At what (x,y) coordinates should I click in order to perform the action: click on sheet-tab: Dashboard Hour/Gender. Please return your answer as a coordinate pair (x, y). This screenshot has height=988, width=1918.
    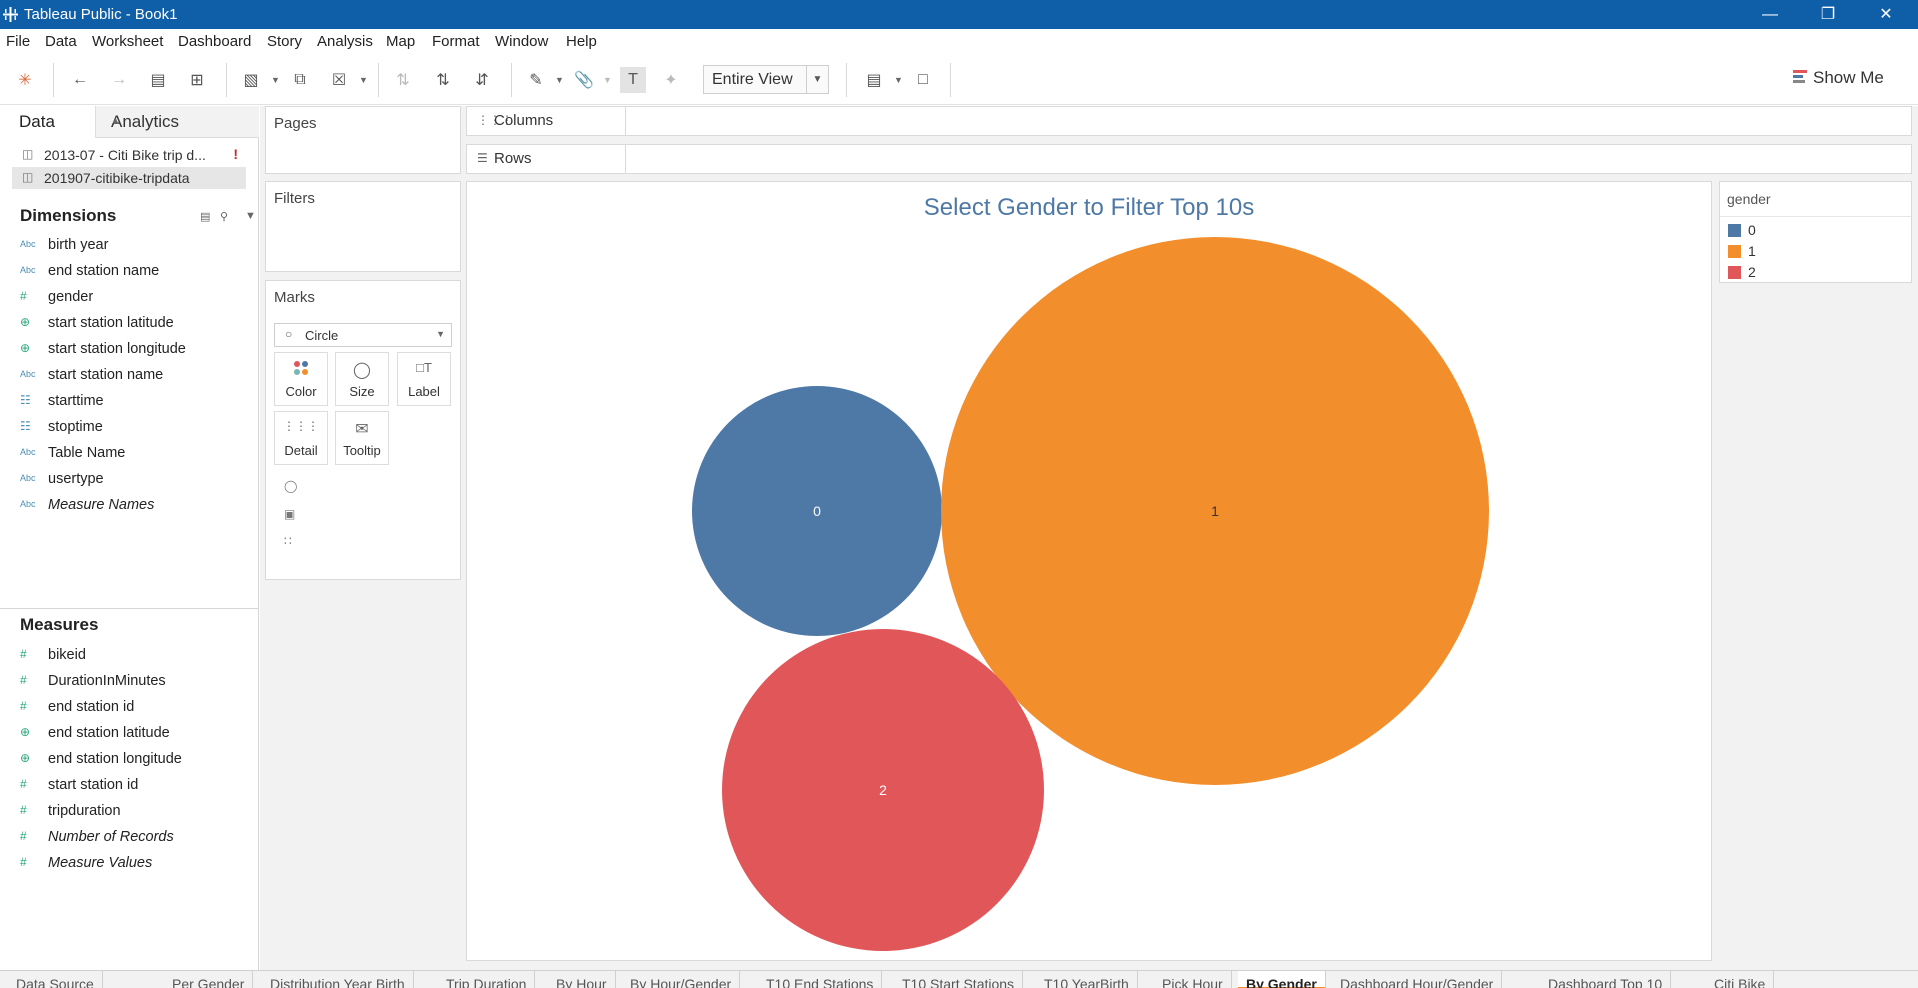
    Looking at the image, I should click on (1417, 979).